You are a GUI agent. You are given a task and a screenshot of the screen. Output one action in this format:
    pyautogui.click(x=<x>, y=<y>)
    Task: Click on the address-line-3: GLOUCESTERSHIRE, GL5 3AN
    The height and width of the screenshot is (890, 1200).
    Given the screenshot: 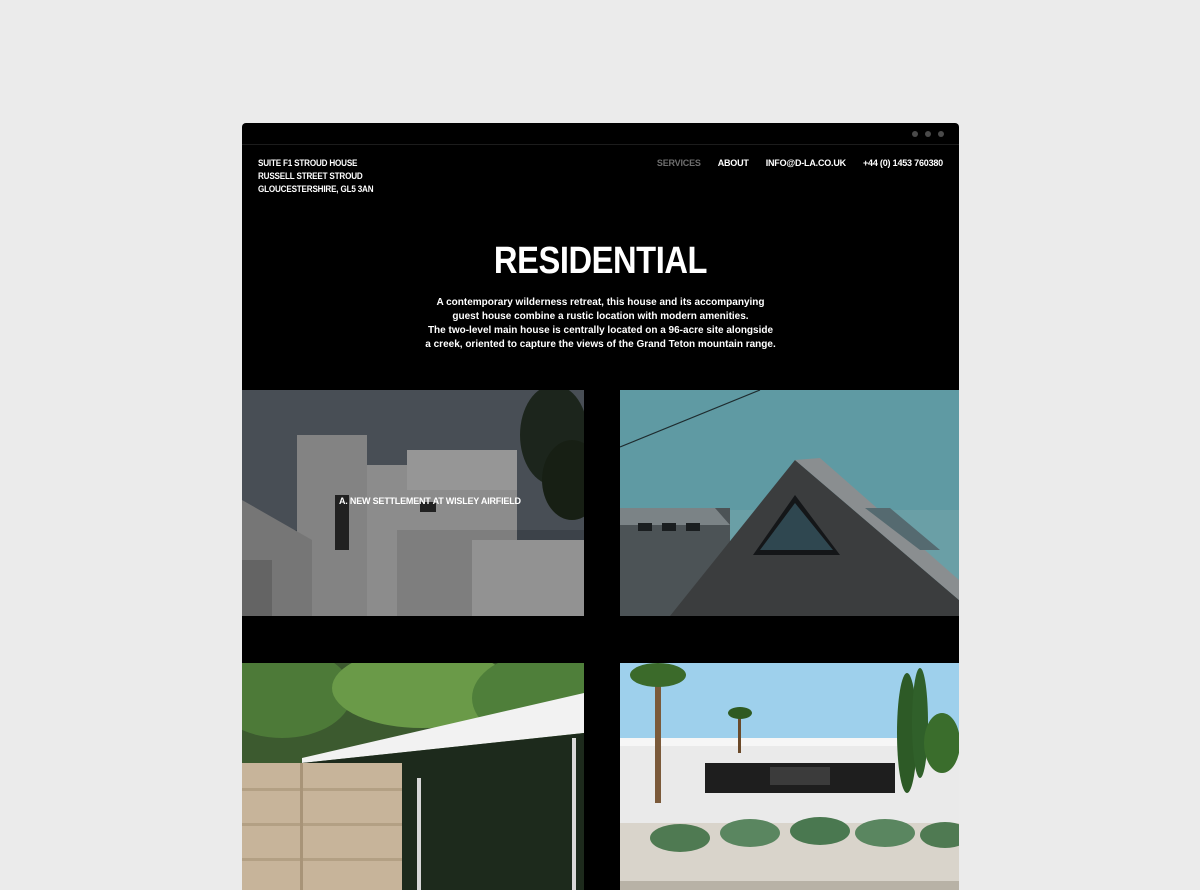 What is the action you would take?
    pyautogui.click(x=316, y=189)
    